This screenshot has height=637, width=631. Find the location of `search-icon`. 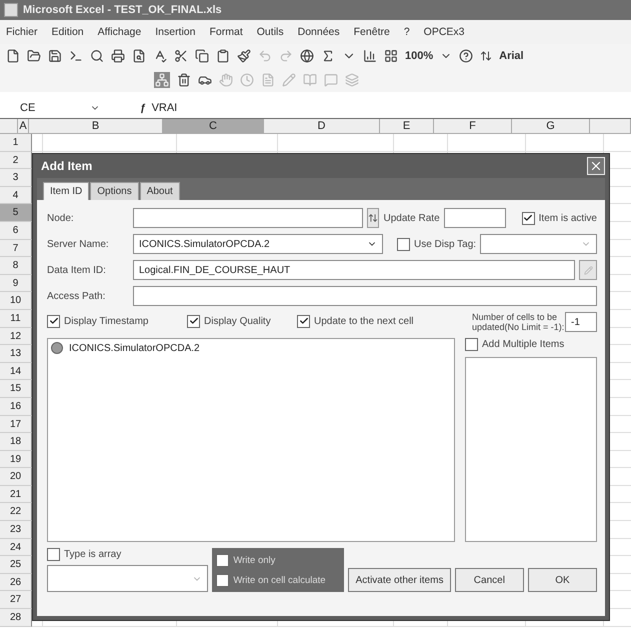

search-icon is located at coordinates (97, 56).